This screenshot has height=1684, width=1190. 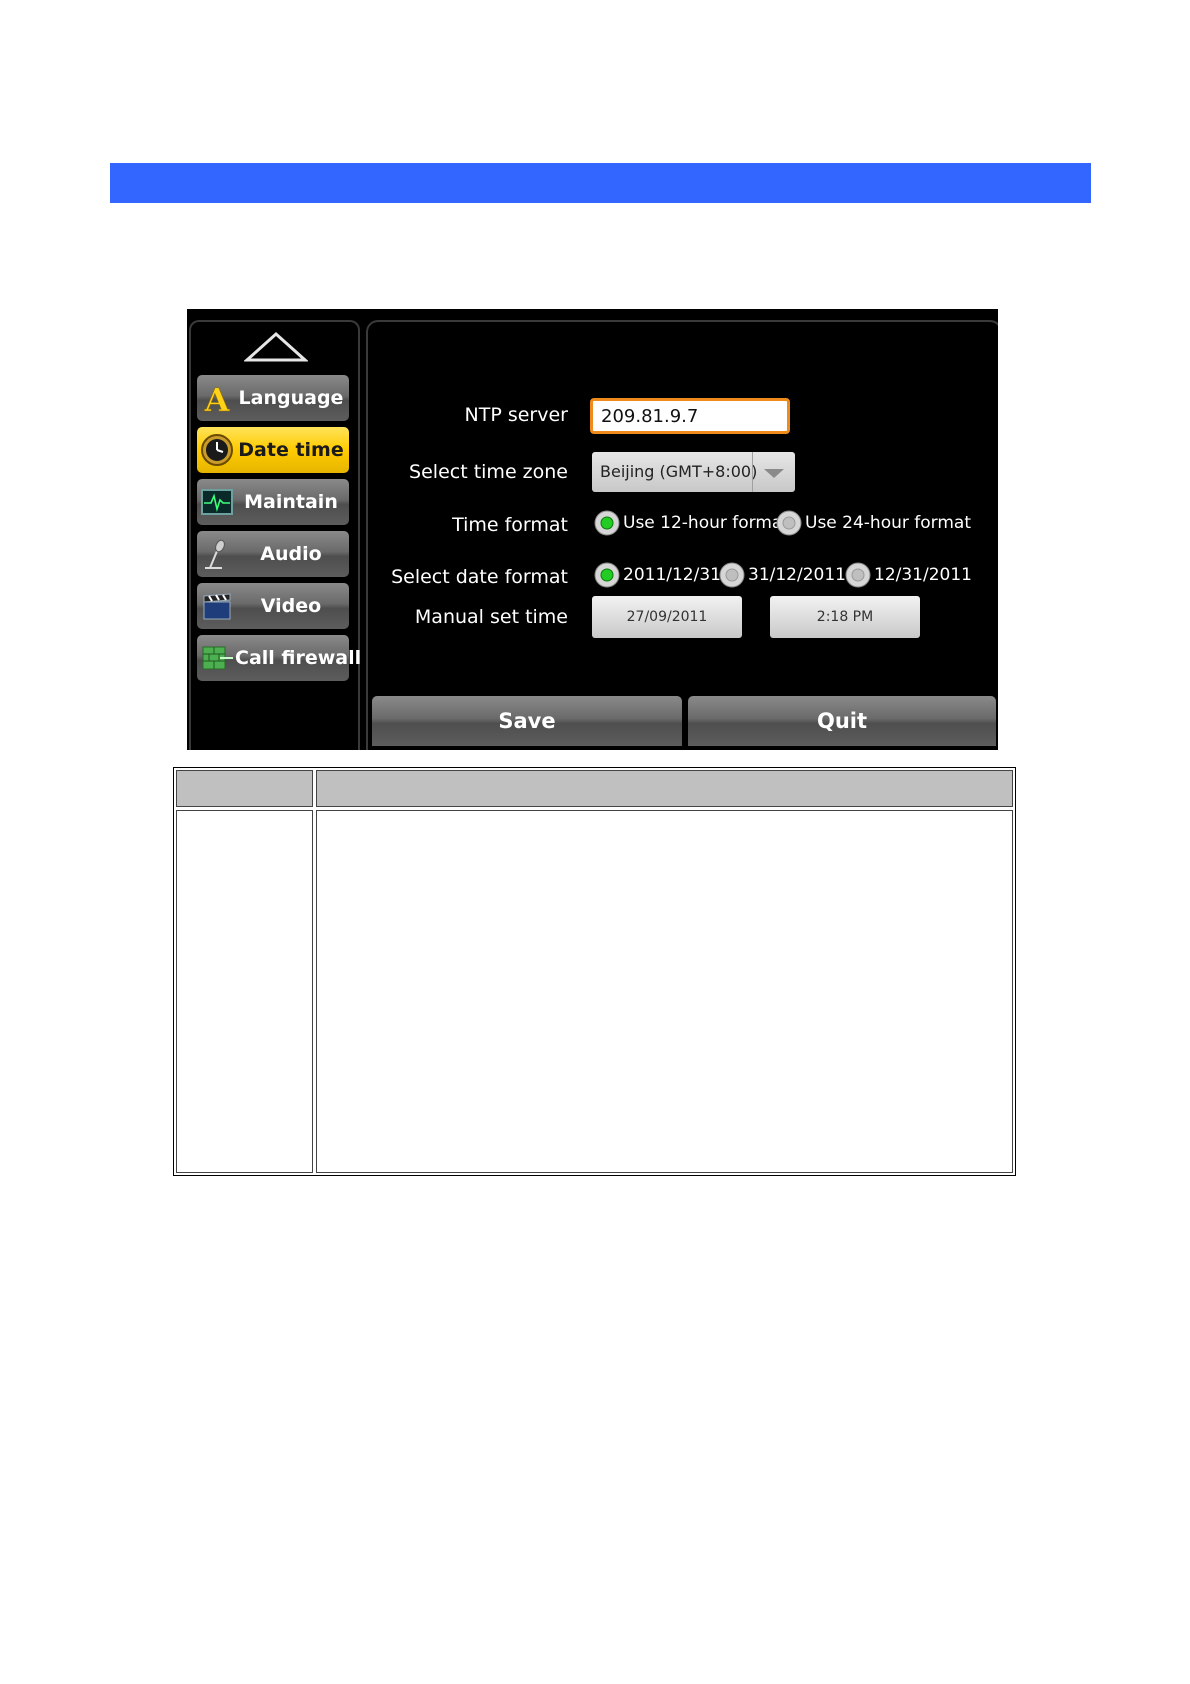 I want to click on sidebar-item-video: Video, so click(x=273, y=606).